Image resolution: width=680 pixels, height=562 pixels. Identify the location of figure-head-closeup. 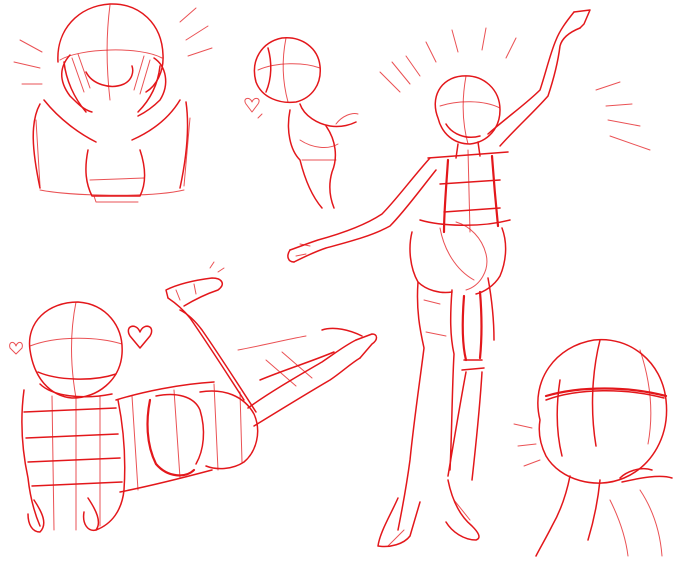
(593, 447).